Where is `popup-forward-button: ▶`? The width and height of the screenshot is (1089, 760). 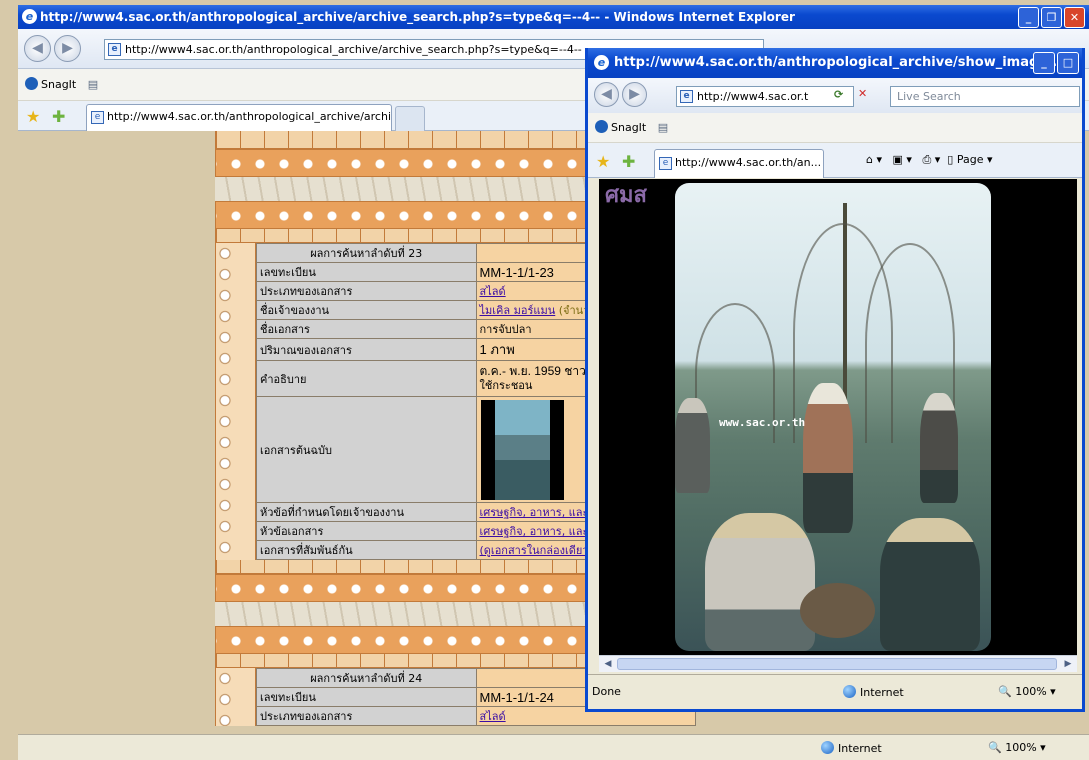 popup-forward-button: ▶ is located at coordinates (634, 94).